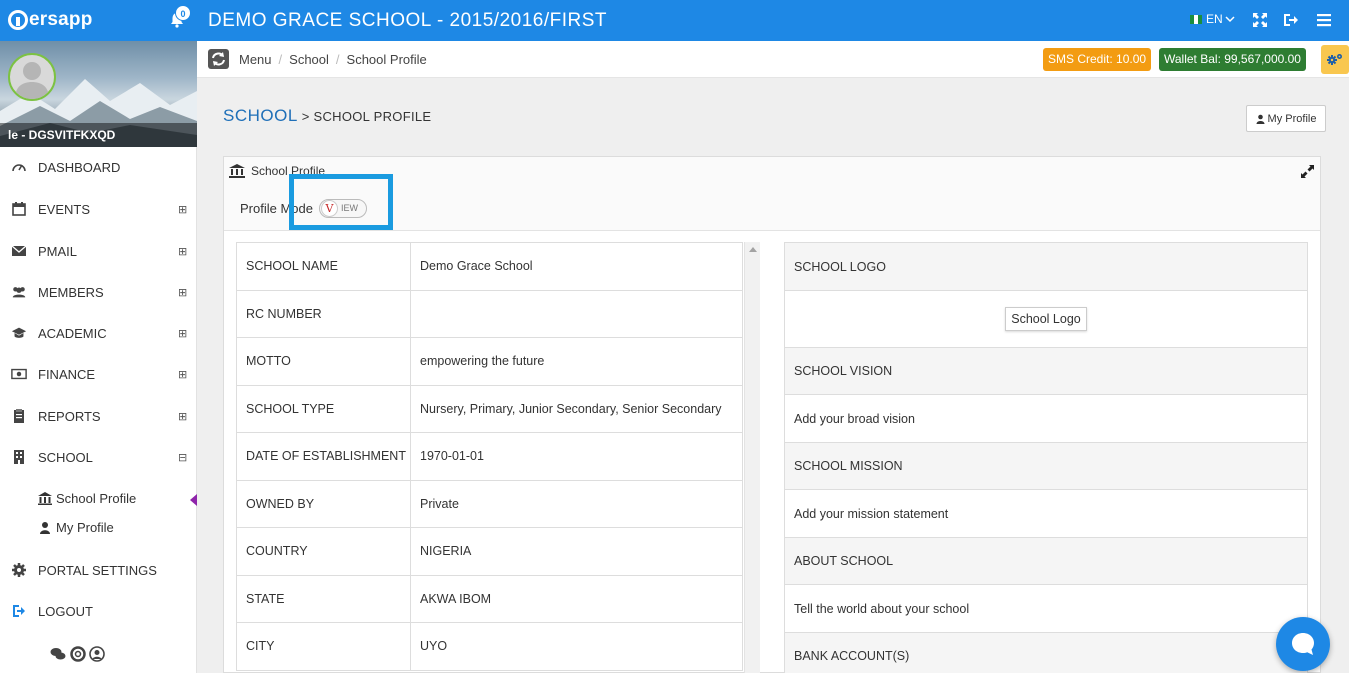 Image resolution: width=1349 pixels, height=673 pixels. I want to click on sidebar-item-reports: REPORTS ⊞, so click(98, 416).